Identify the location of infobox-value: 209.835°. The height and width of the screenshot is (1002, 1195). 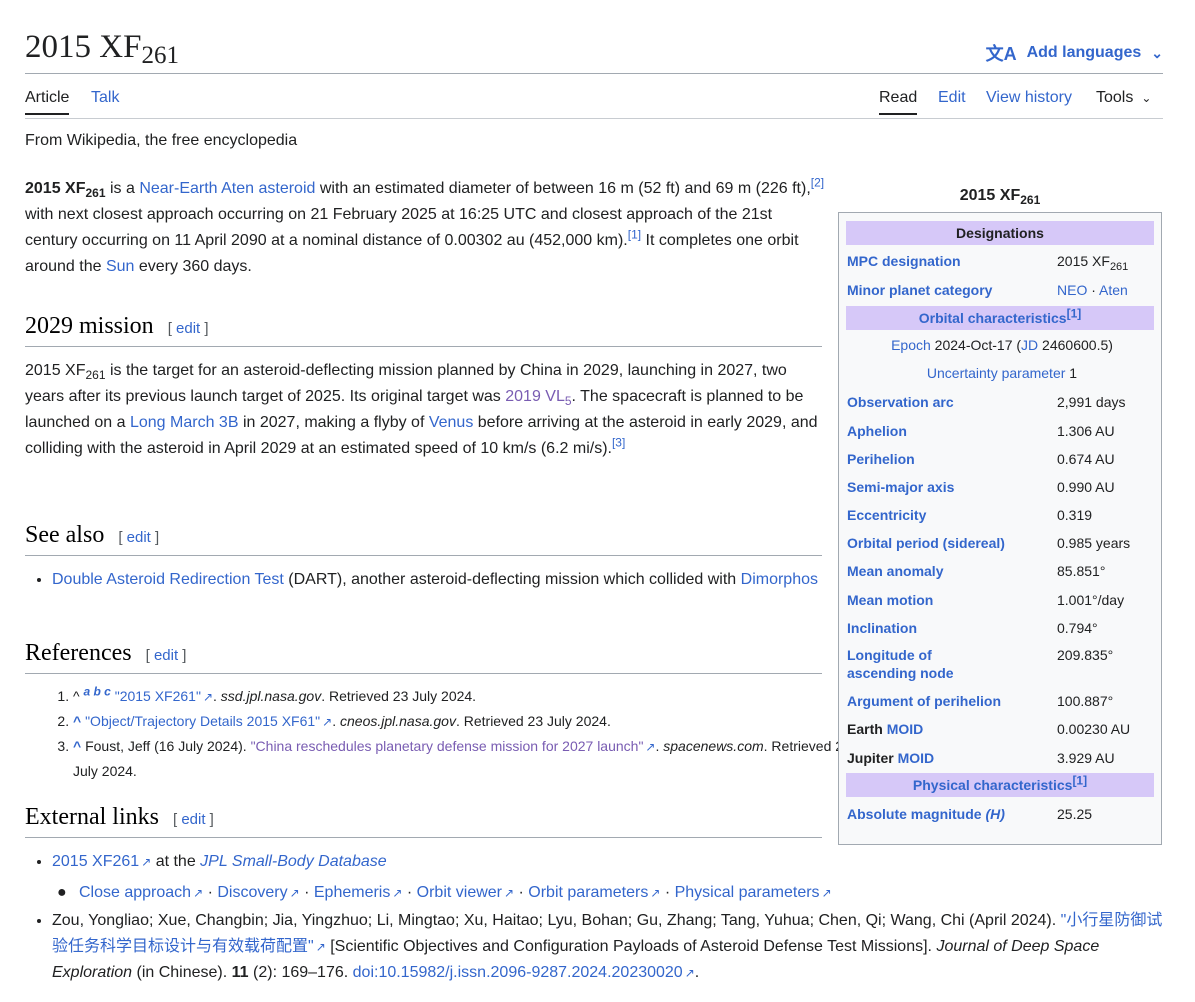
(1085, 655).